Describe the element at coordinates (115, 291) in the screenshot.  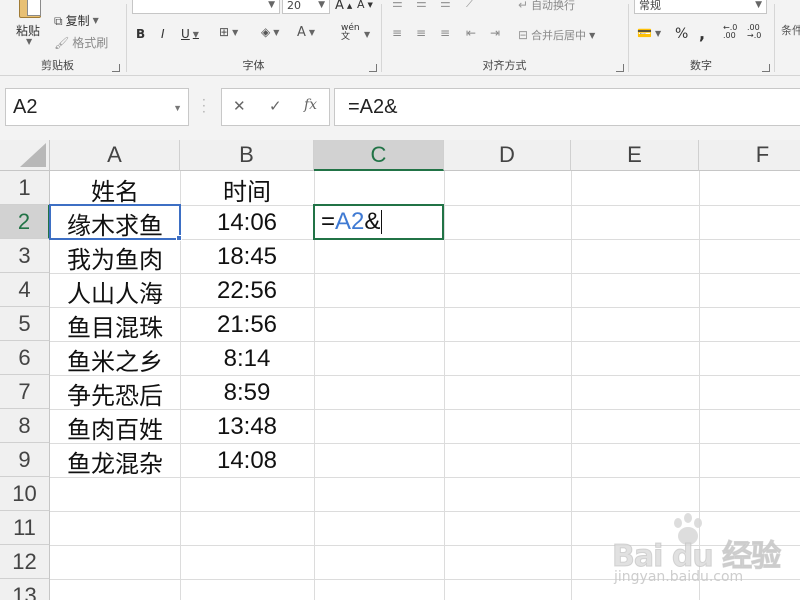
I see `cell-a4: 人山人海` at that location.